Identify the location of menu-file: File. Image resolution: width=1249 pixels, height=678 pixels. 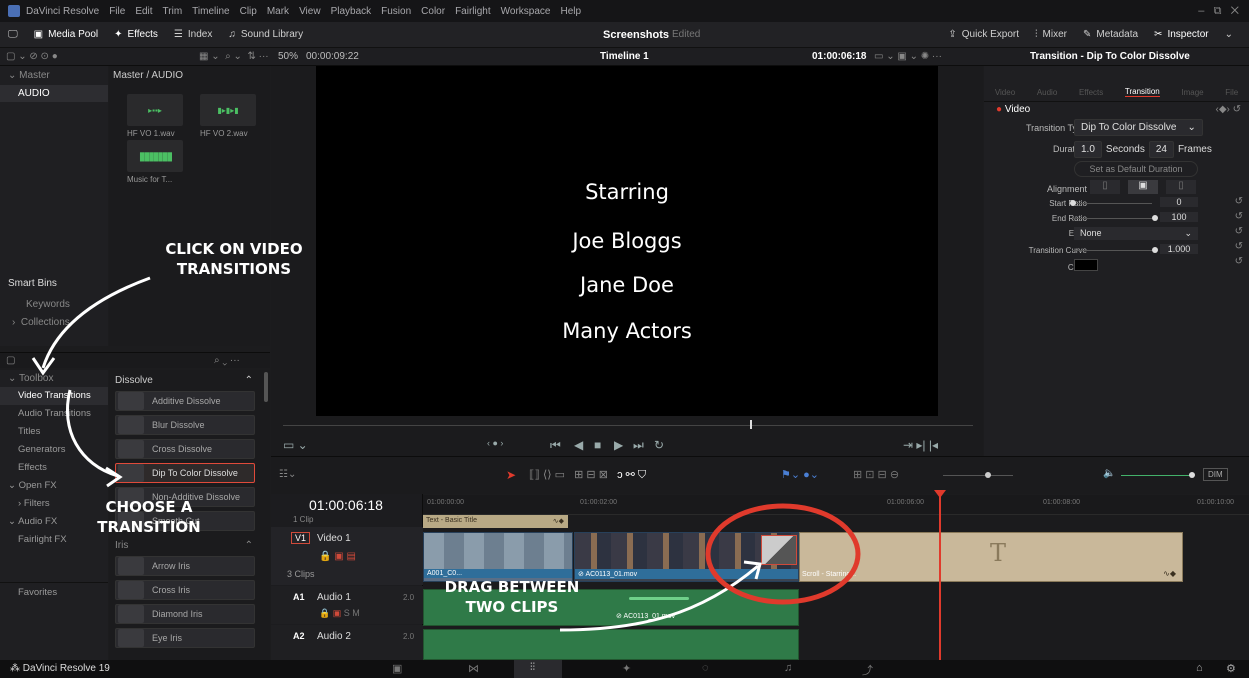
(117, 11).